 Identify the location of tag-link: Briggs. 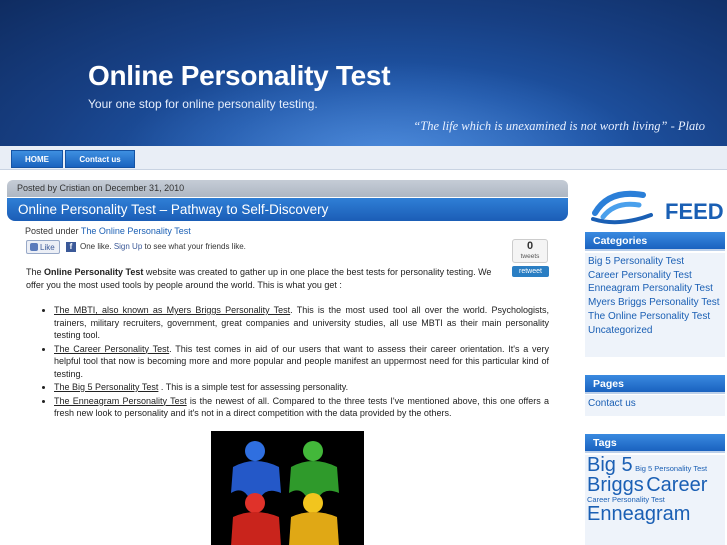
(615, 485).